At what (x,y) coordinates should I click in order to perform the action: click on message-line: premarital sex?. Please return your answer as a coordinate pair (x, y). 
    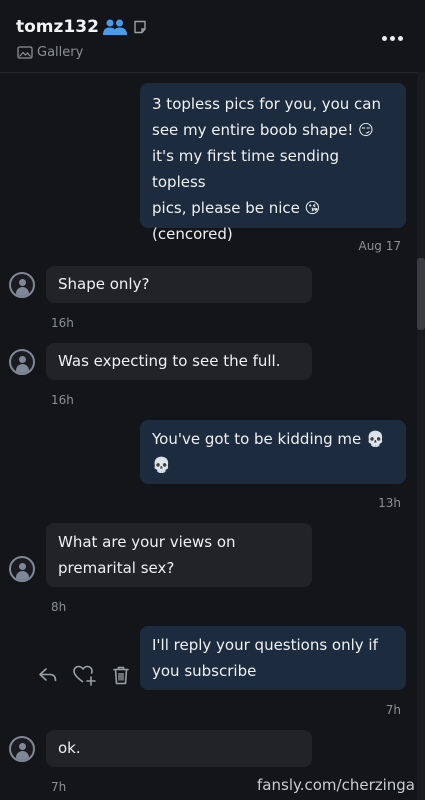
    Looking at the image, I should click on (116, 568).